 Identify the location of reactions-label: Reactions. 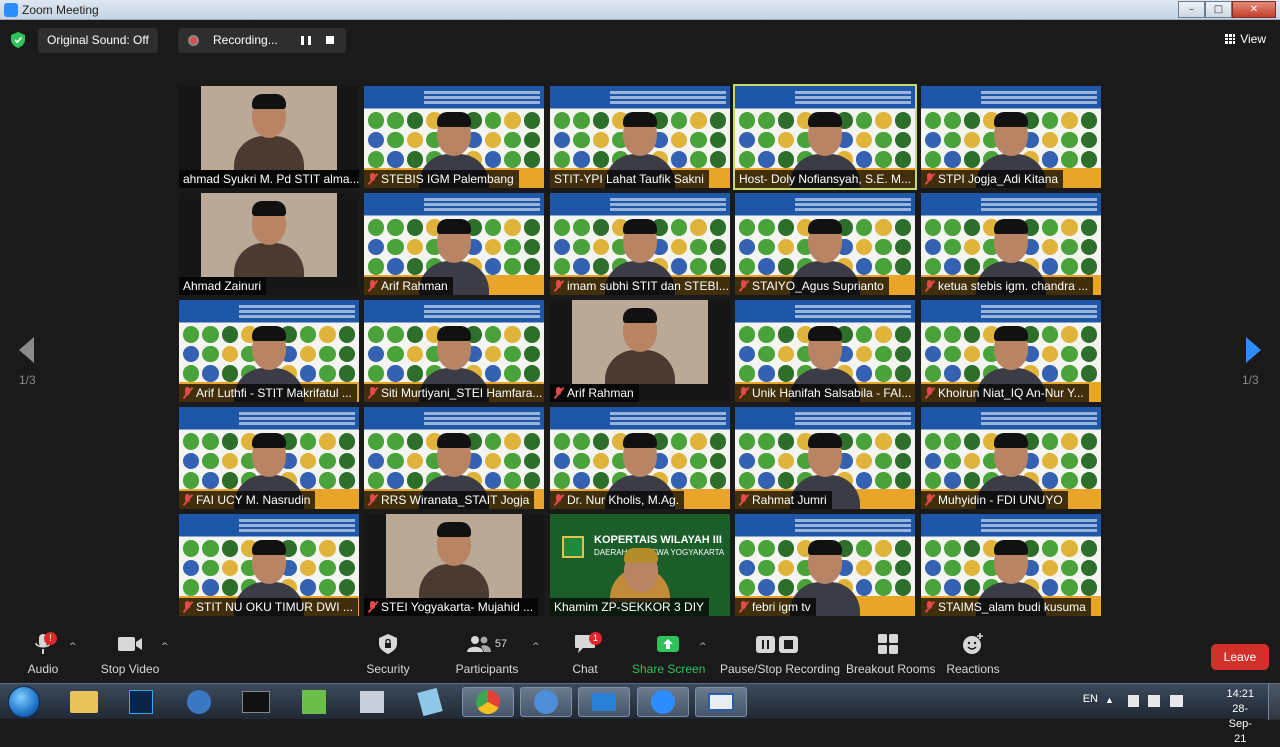
(973, 669).